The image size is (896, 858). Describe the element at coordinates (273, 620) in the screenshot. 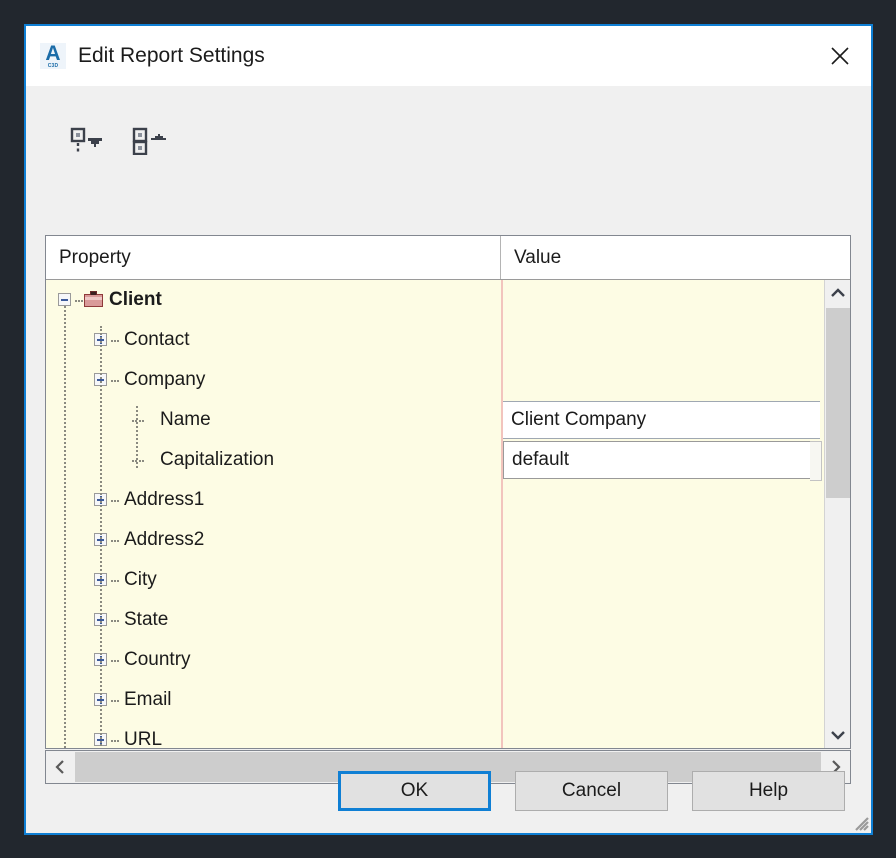

I see `property-cell: State` at that location.